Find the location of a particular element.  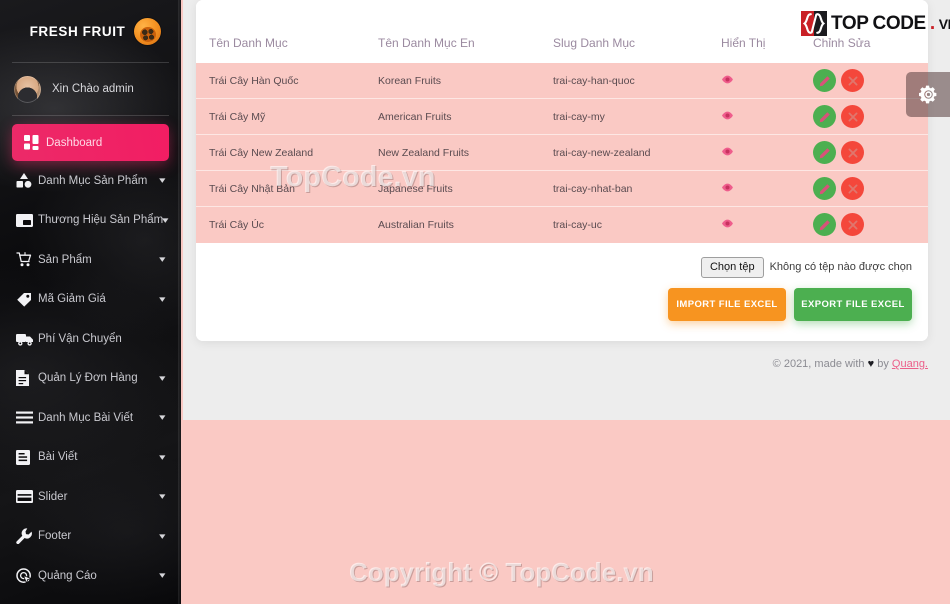

sidebar-item-quang-cao: Quảng Cáo ▾ is located at coordinates (90, 576).